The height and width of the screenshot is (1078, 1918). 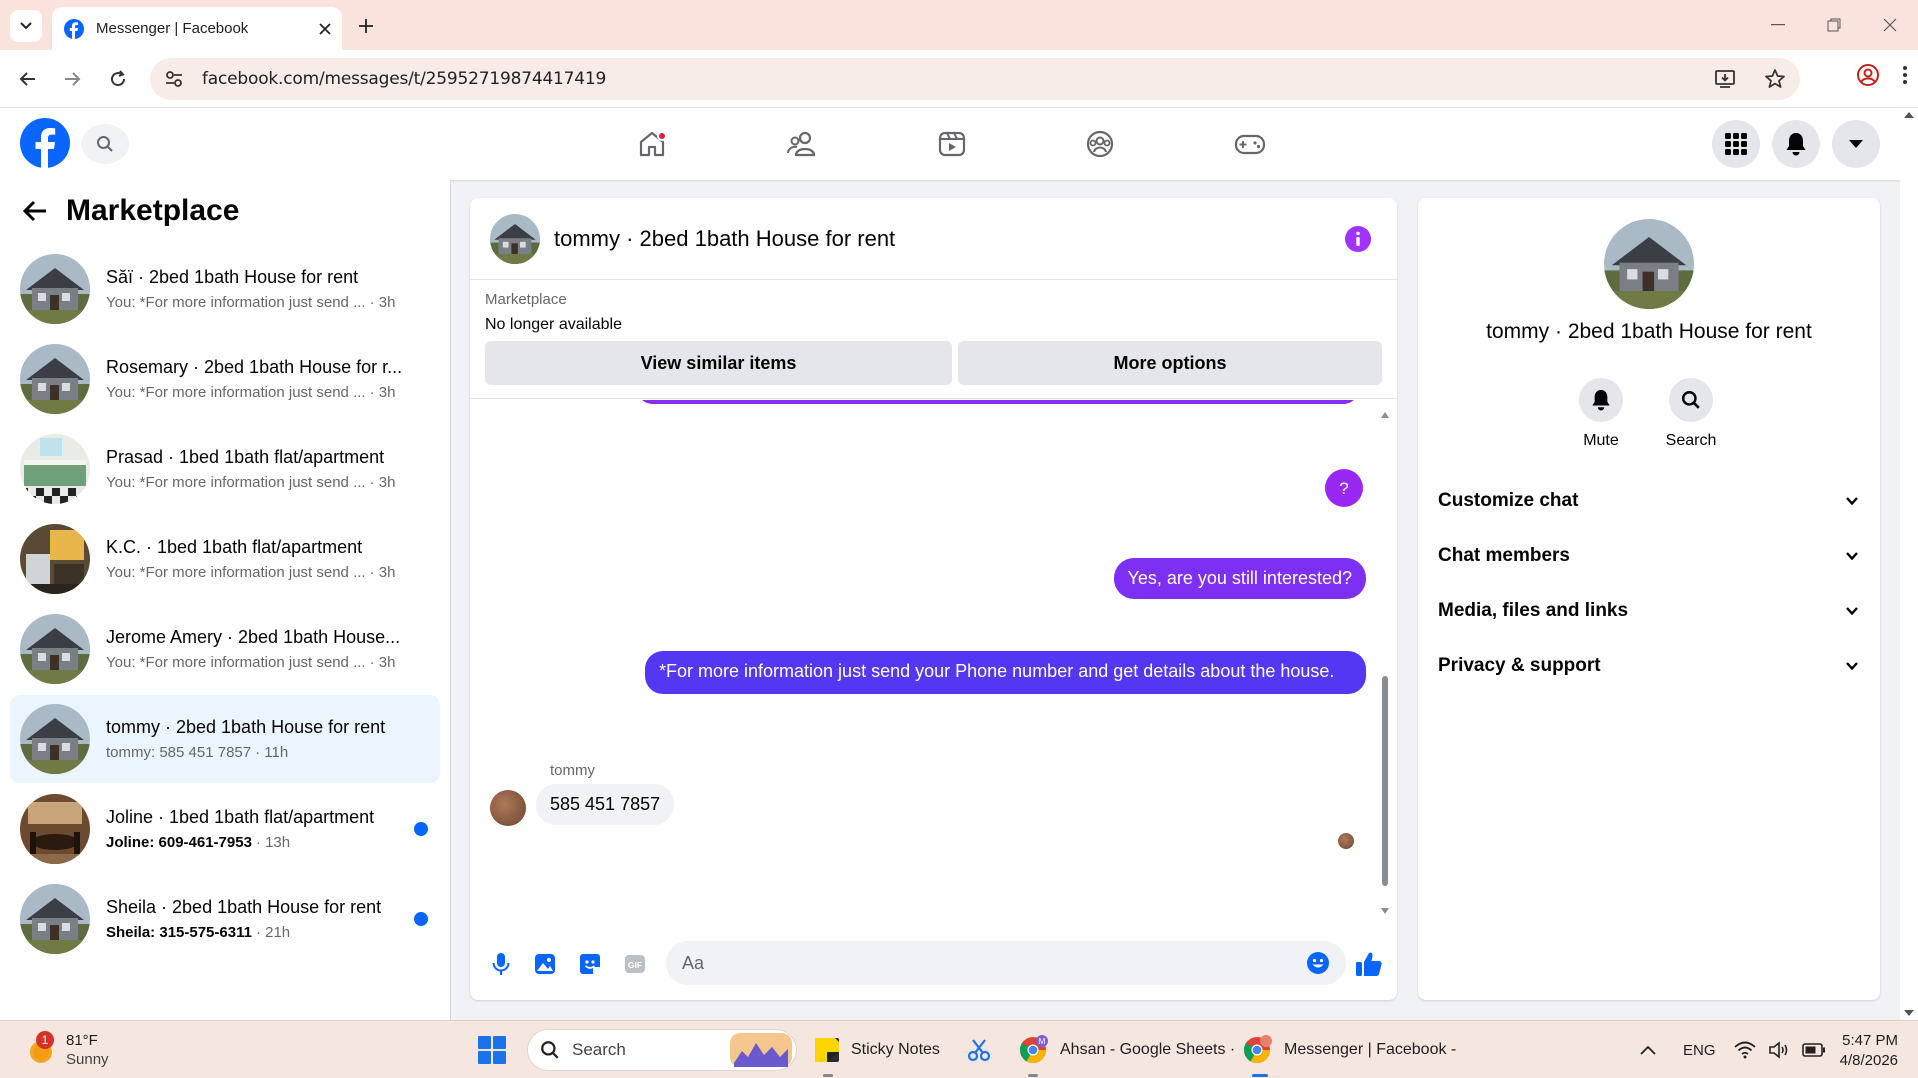 What do you see at coordinates (325, 29) in the screenshot?
I see `close-icon` at bounding box center [325, 29].